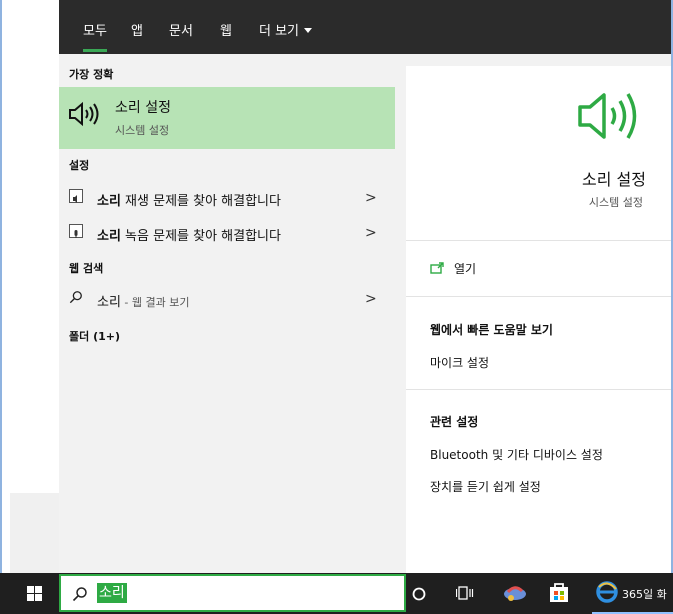  I want to click on settings-item-recording: 소리 녹음 문제를 찾아 해결합니다 >, so click(227, 233).